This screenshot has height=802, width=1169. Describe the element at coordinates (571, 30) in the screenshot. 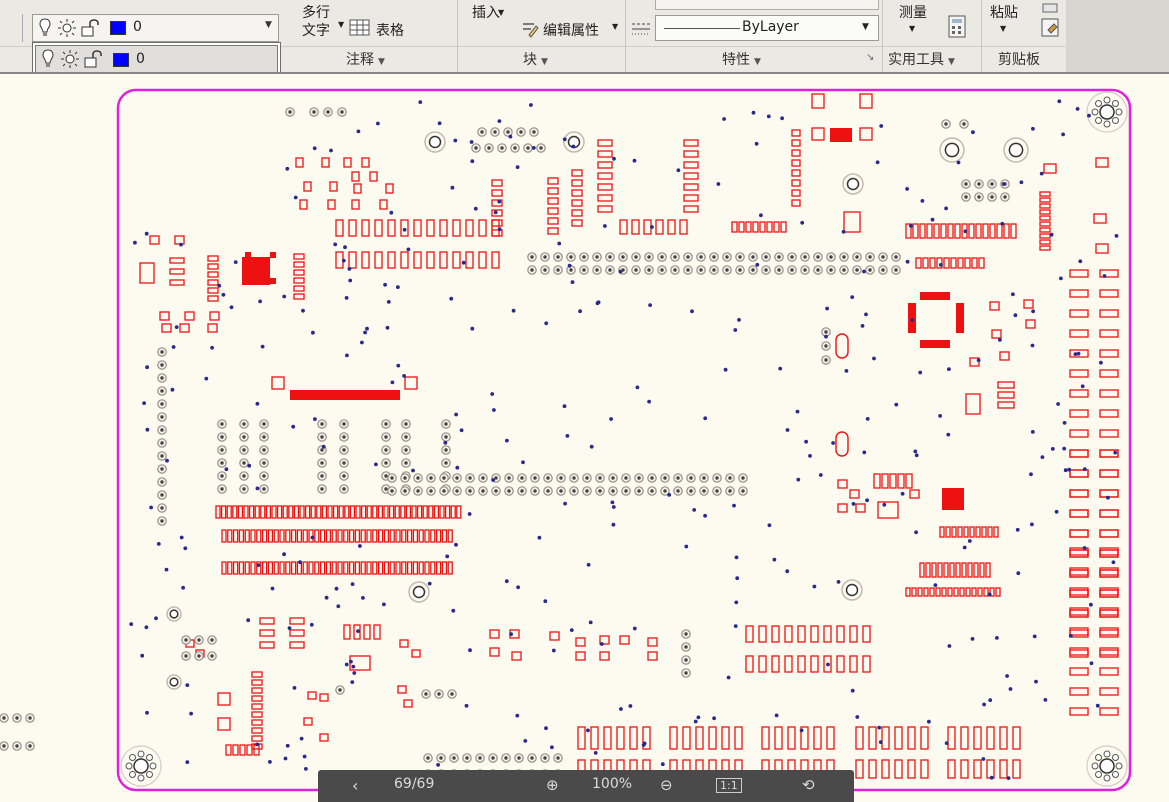

I see `edit-attributes-button: 编辑属性` at that location.